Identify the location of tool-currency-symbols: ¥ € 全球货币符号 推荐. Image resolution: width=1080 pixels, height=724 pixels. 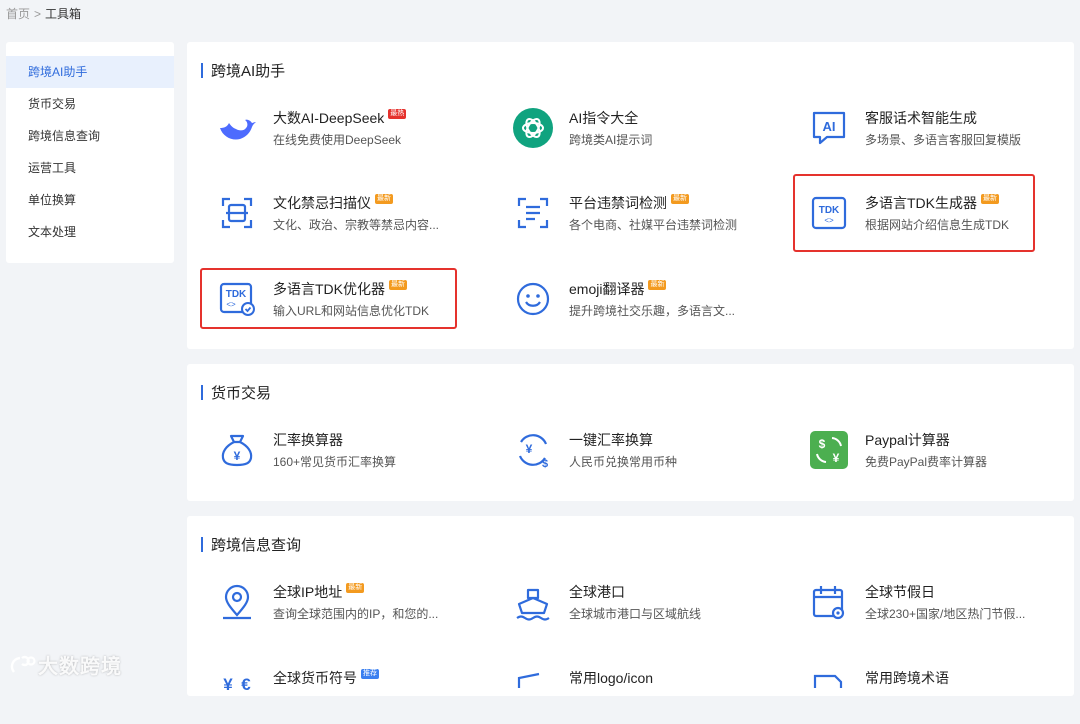
(322, 696).